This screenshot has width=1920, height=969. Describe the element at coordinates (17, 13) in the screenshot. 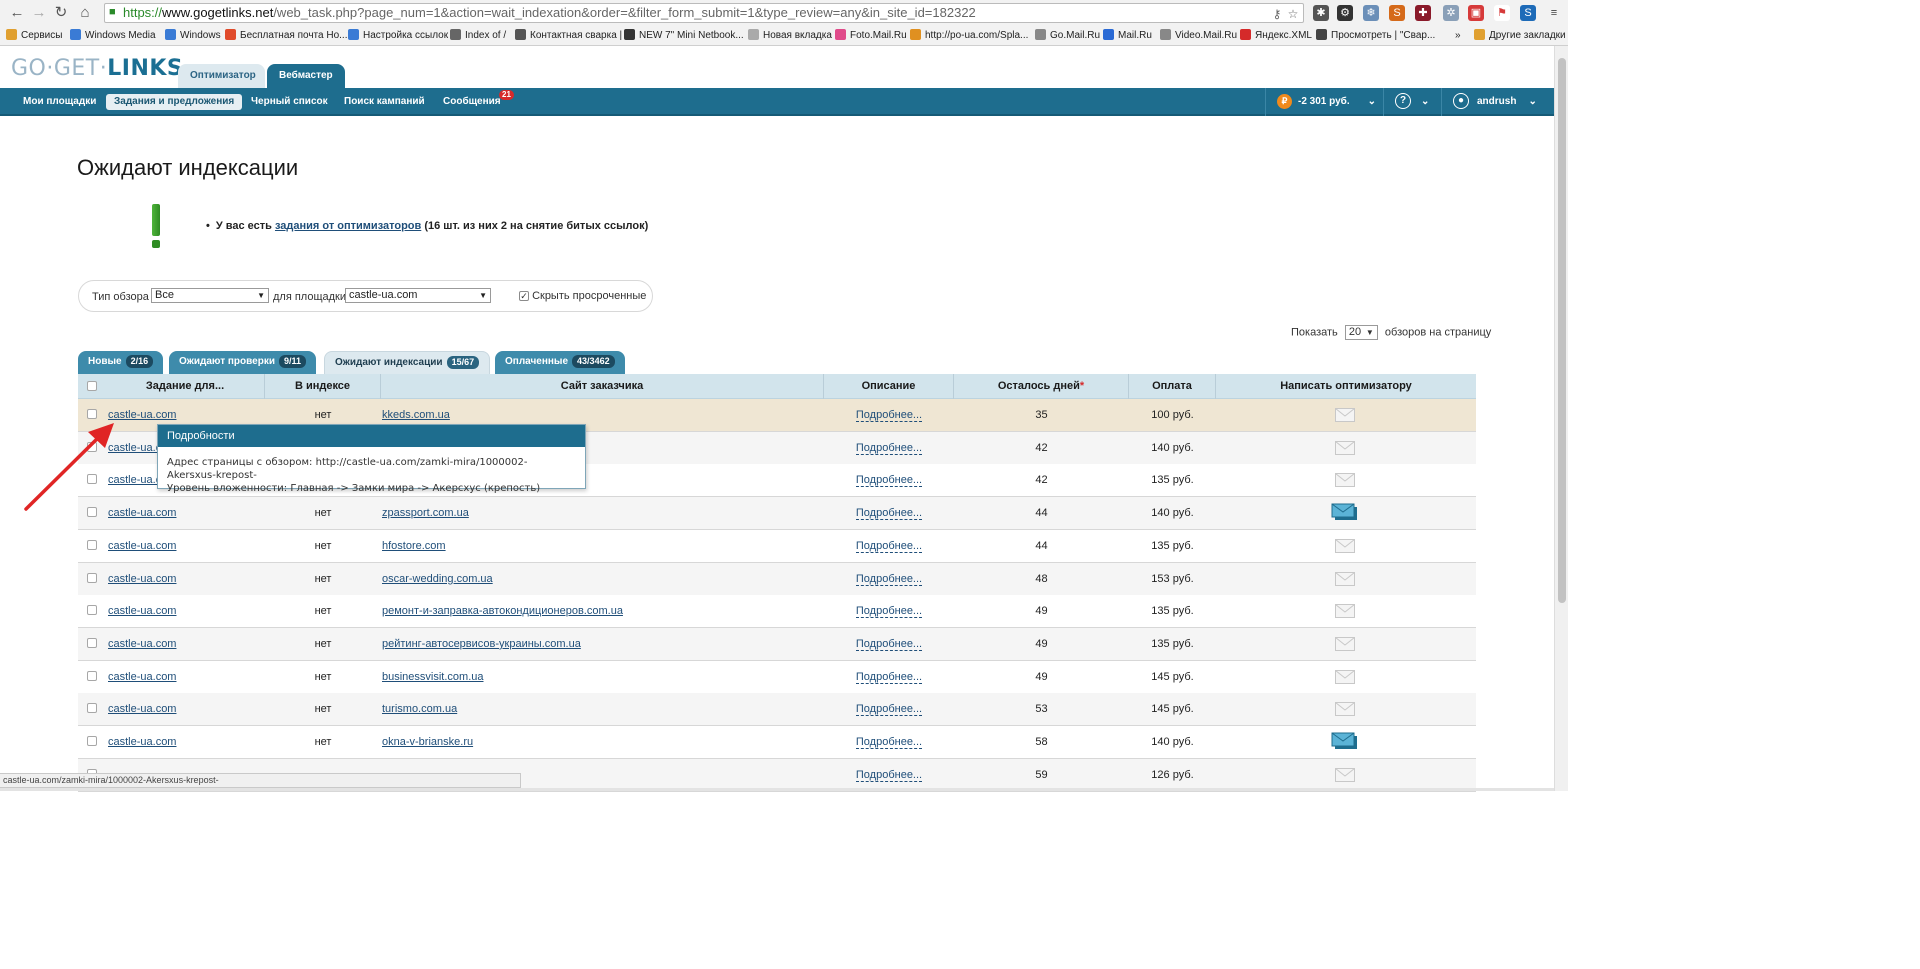

I see `back-icon: ←` at that location.